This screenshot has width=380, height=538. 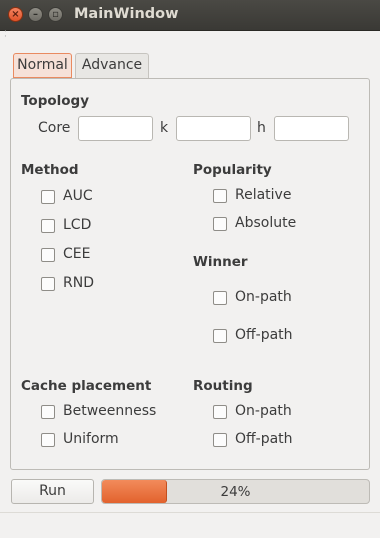 I want to click on window-title: MainWindow, so click(x=126, y=14).